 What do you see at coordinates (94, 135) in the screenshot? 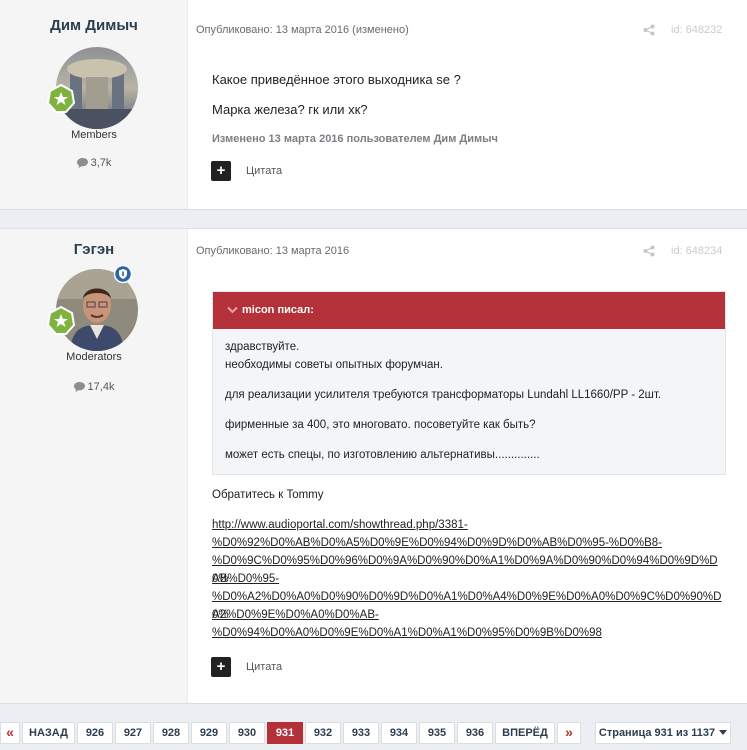
I see `author-group: Members` at bounding box center [94, 135].